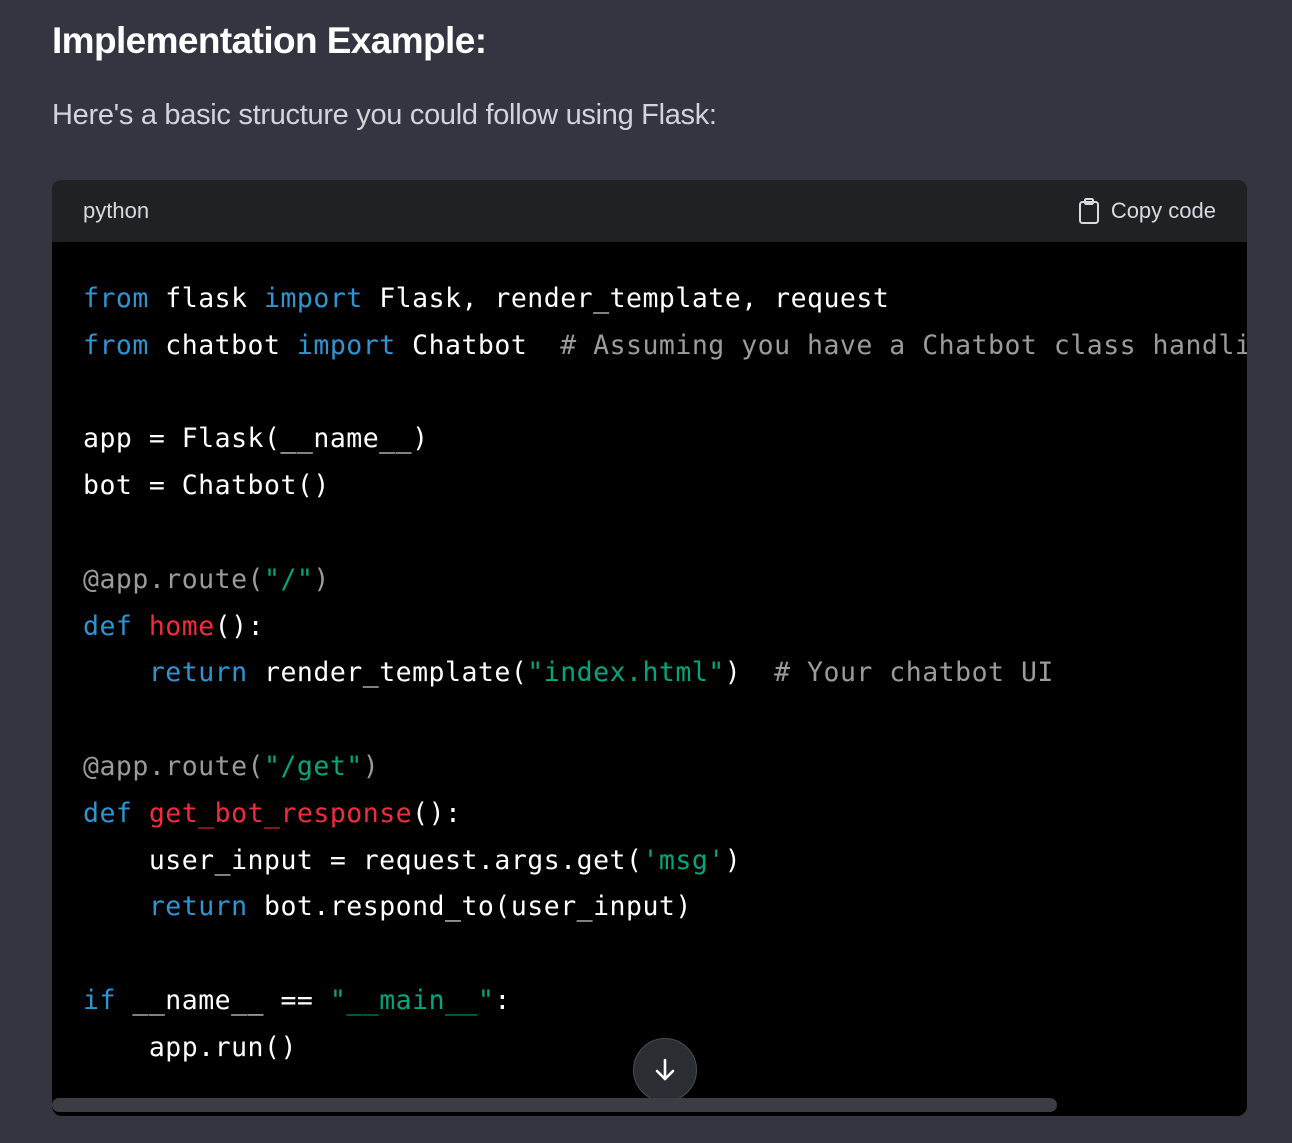 Image resolution: width=1292 pixels, height=1143 pixels. What do you see at coordinates (478, 345) in the screenshot?
I see `code-token-plain: Chatbot` at bounding box center [478, 345].